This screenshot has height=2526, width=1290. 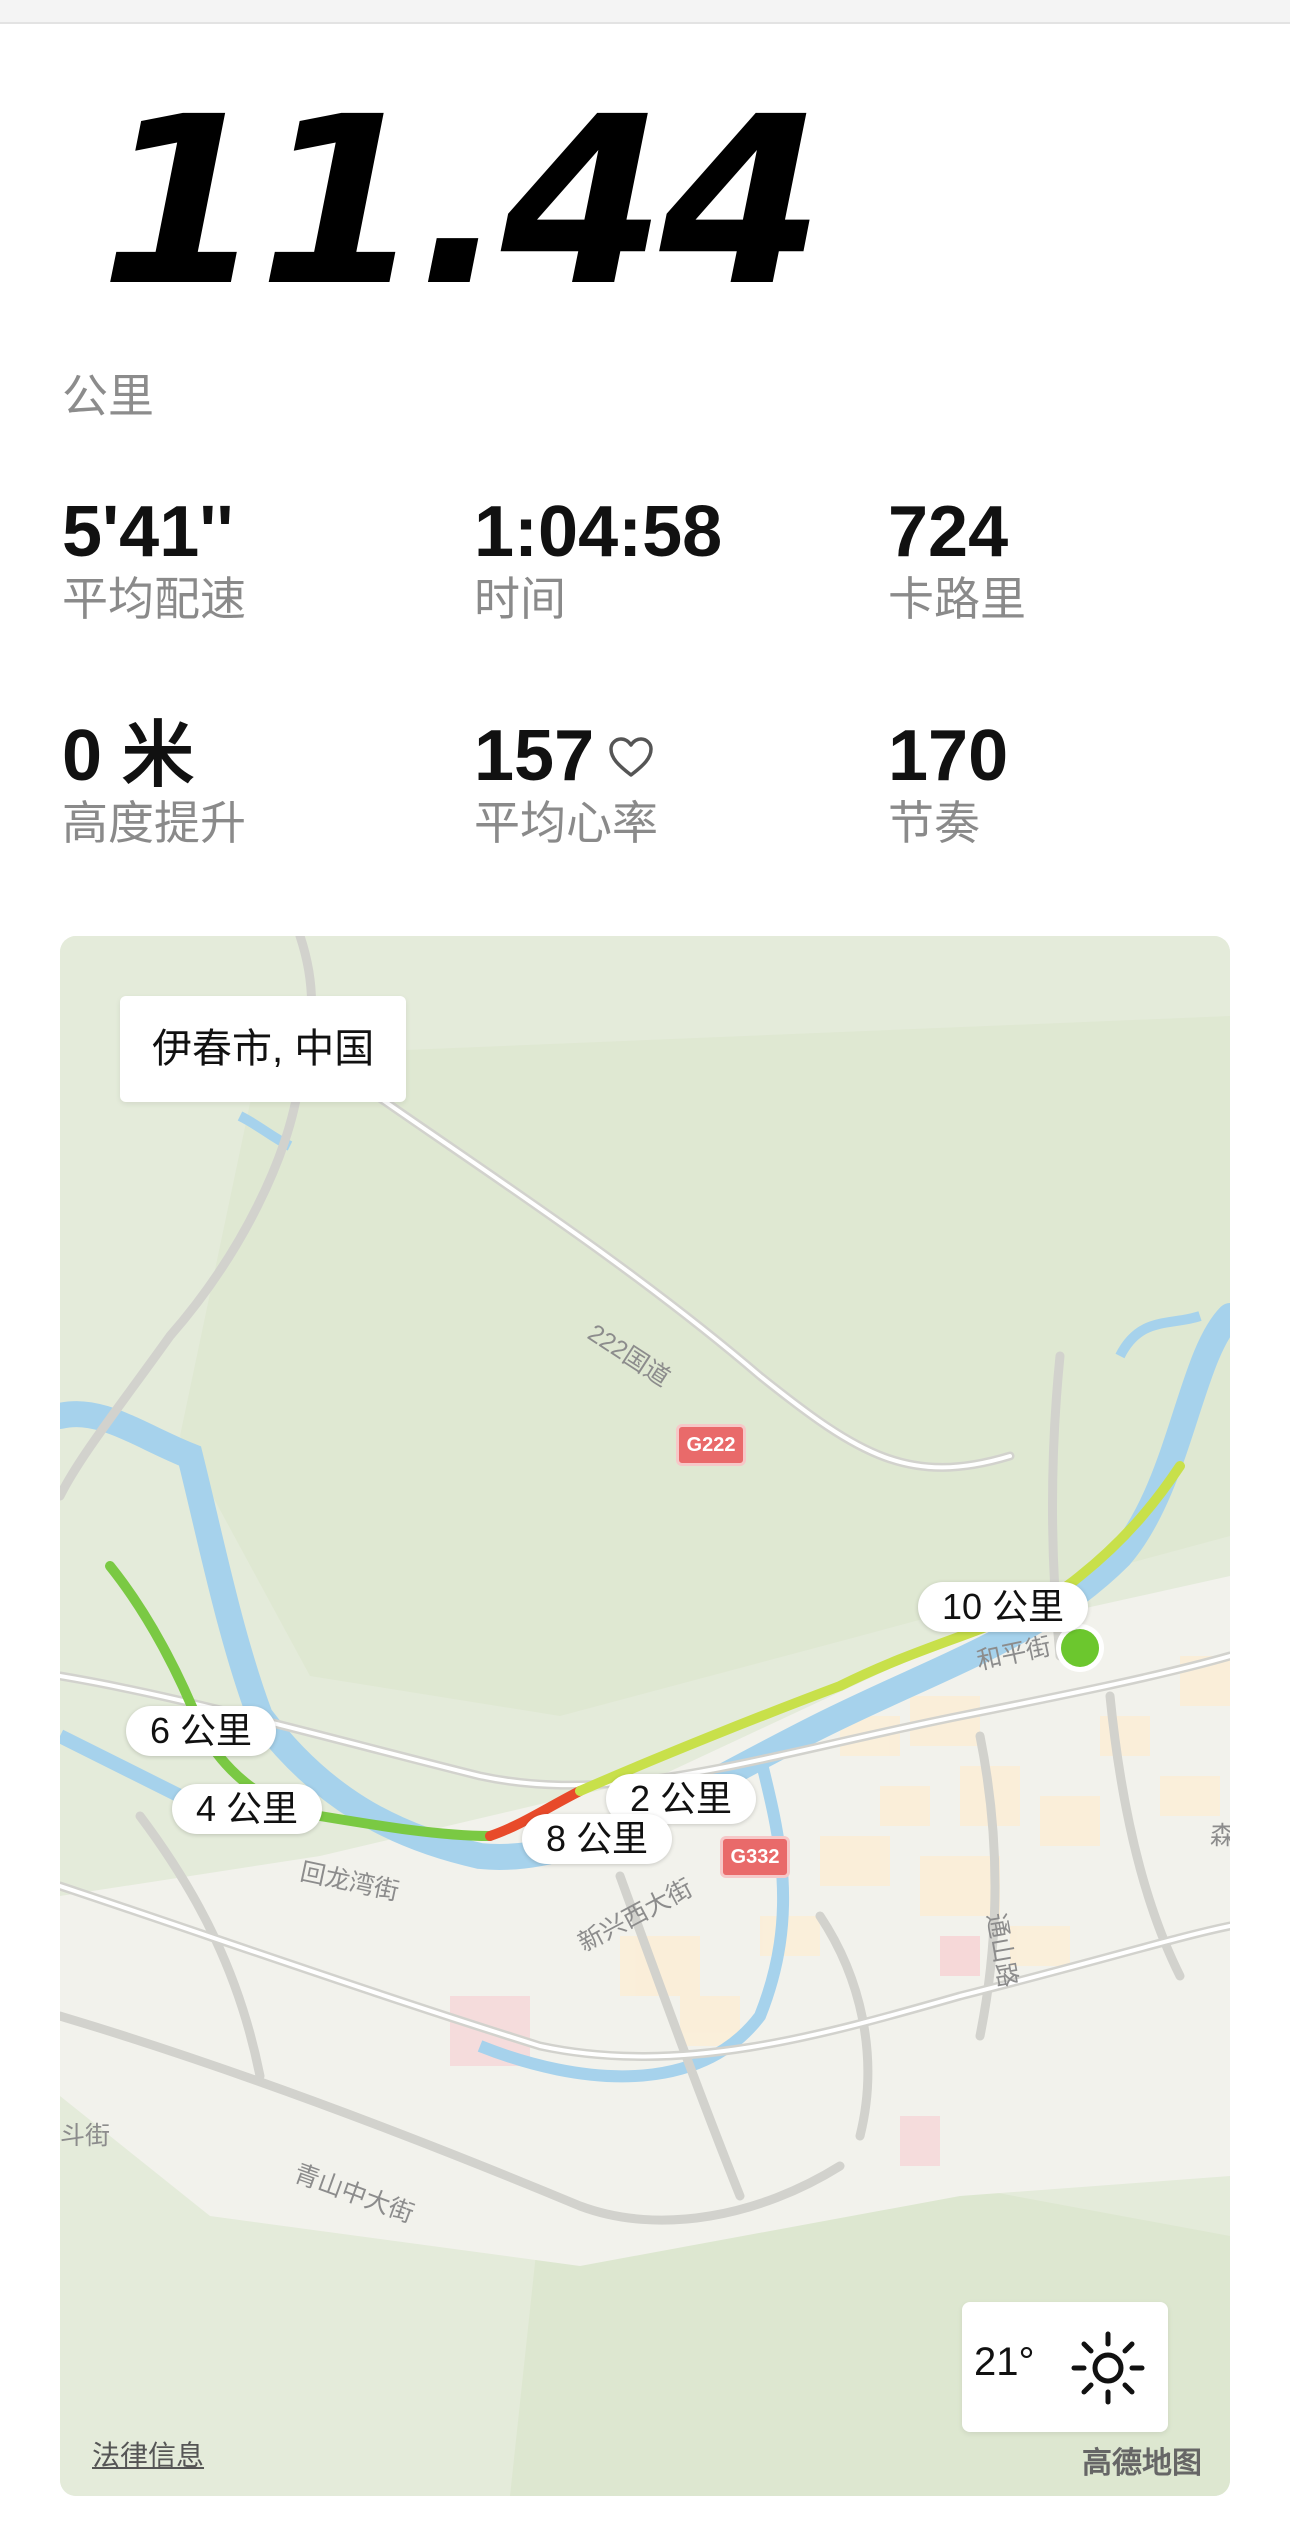 I want to click on total-distance: 11.44, so click(x=462, y=202).